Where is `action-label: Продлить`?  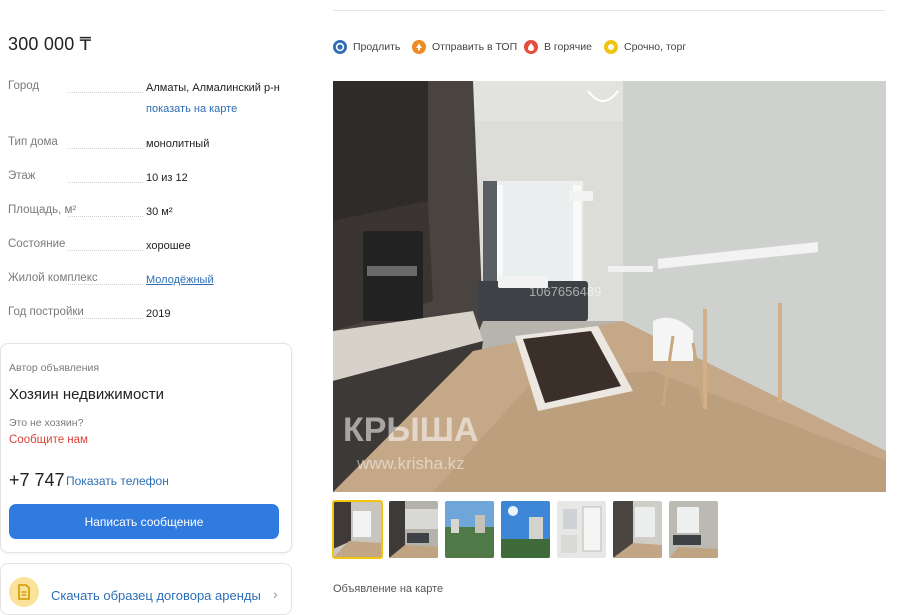
action-label: Продлить is located at coordinates (377, 47).